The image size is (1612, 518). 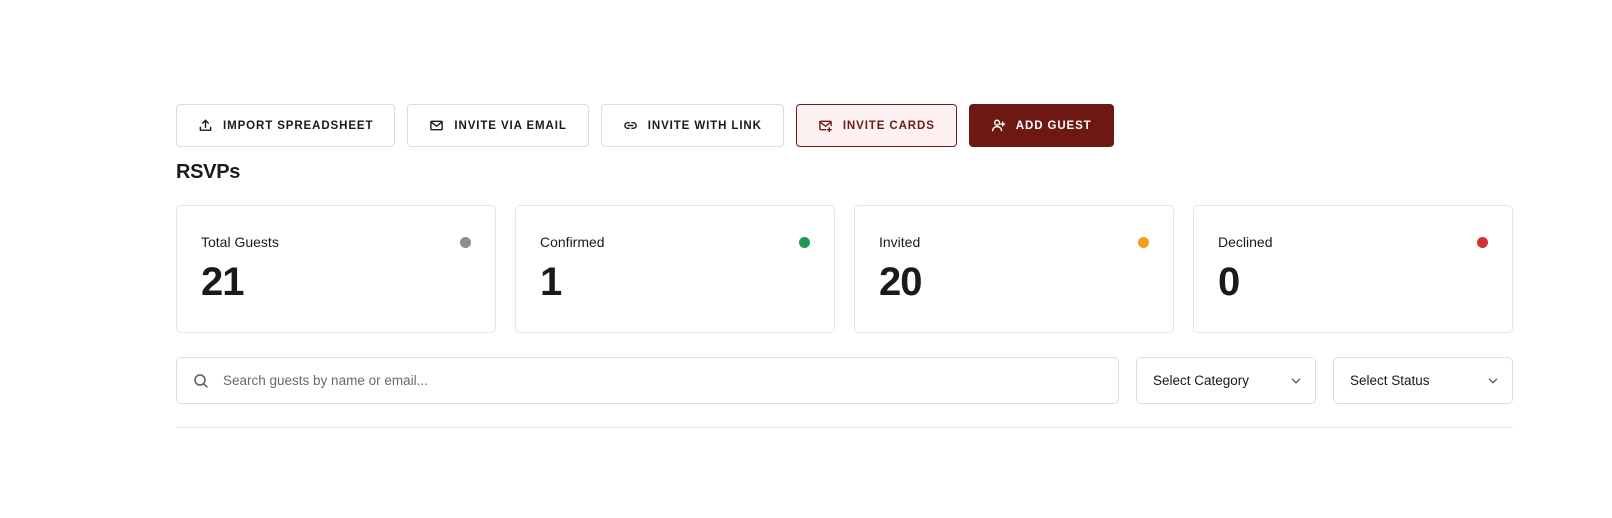 I want to click on add-guest-label: ADD GUEST, so click(x=1053, y=125).